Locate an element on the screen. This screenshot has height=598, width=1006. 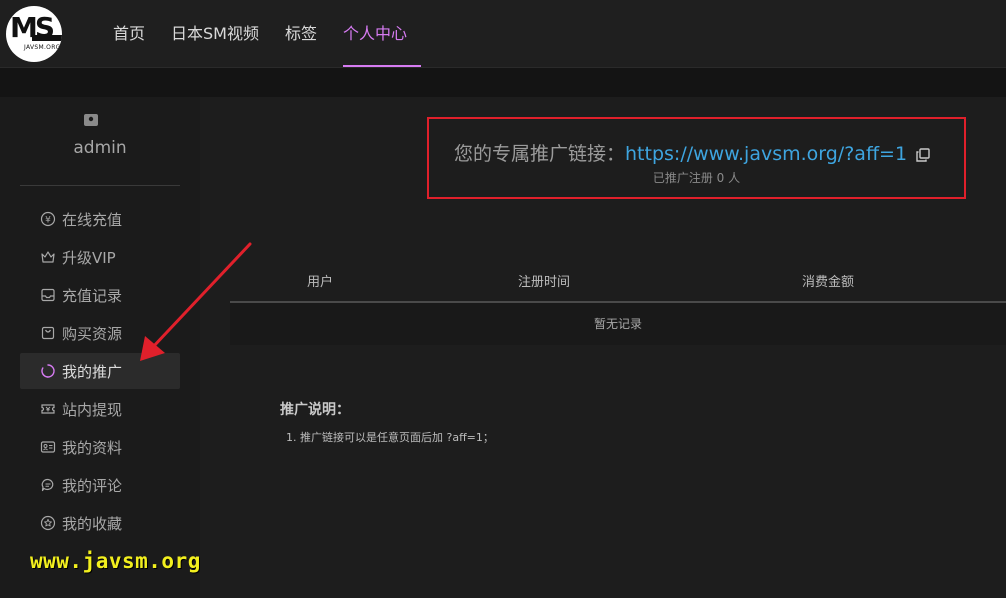
sidebar-item-purchased-resources: 购买资源 is located at coordinates (100, 333).